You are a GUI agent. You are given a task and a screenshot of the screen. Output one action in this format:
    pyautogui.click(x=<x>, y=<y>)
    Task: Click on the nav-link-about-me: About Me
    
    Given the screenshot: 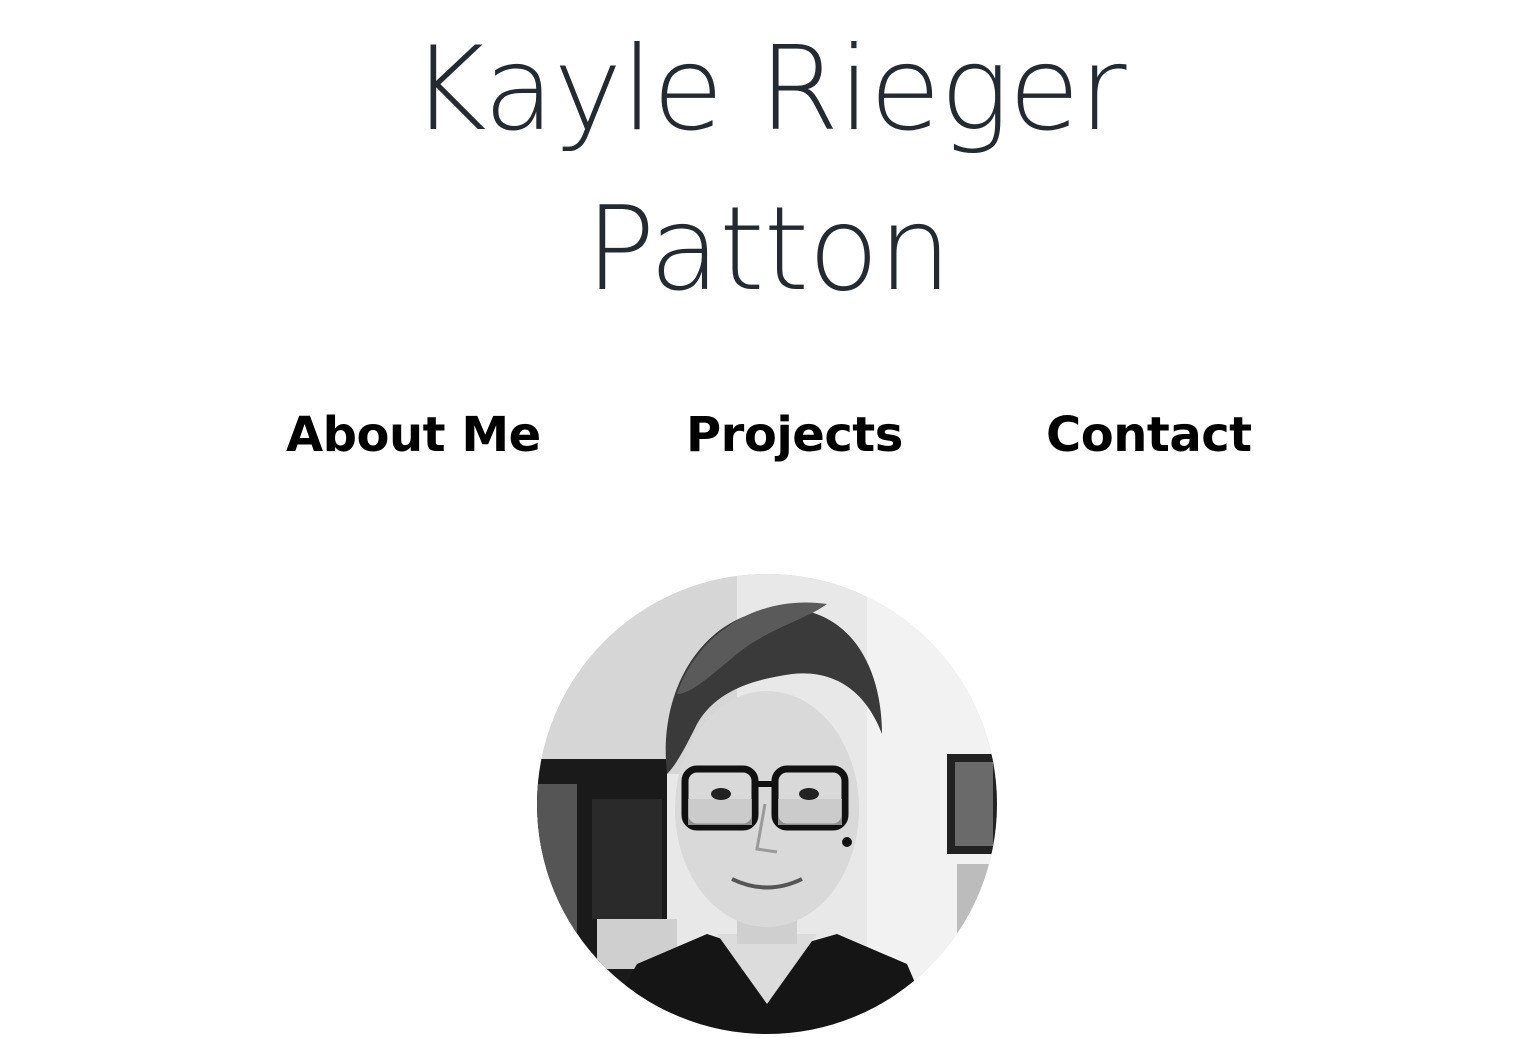 What is the action you would take?
    pyautogui.click(x=413, y=435)
    